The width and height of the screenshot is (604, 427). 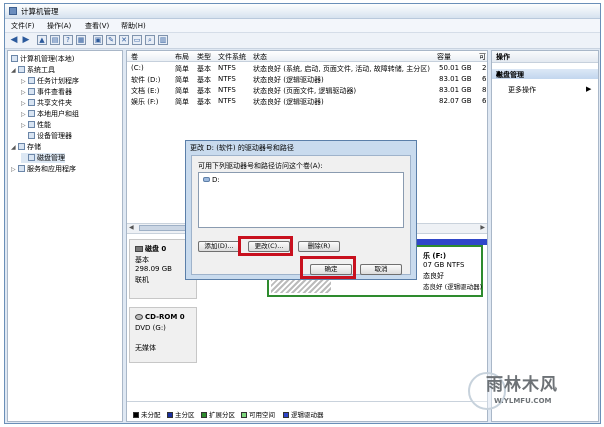 What do you see at coordinates (42, 59) in the screenshot?
I see `tree-root: 计算机管理(本地)` at bounding box center [42, 59].